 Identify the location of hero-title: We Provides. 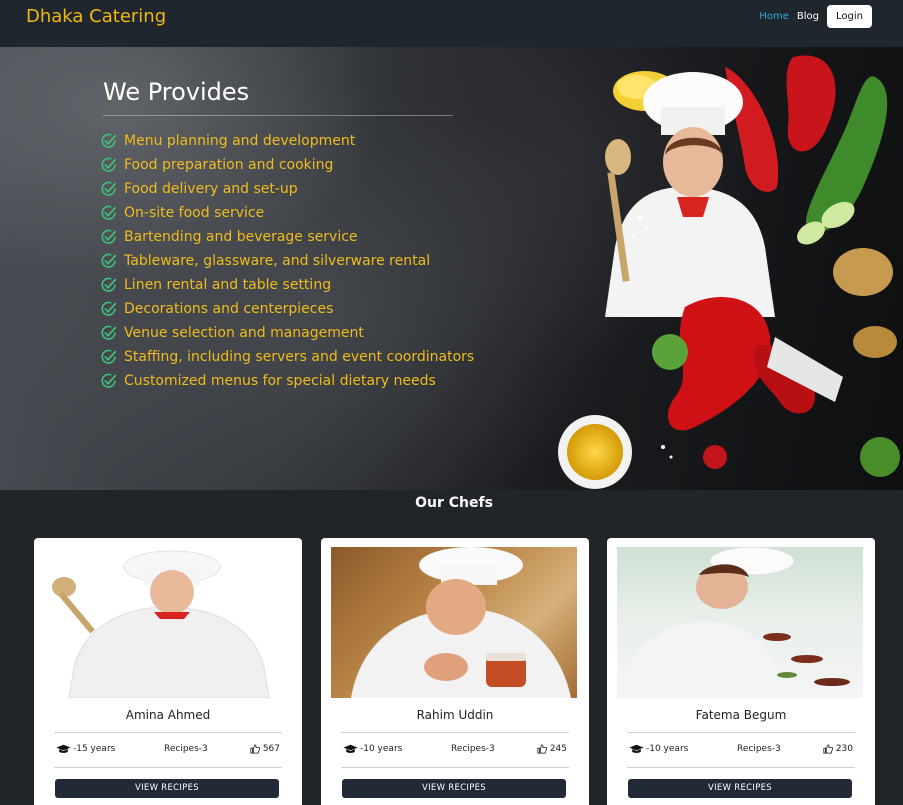
(176, 92).